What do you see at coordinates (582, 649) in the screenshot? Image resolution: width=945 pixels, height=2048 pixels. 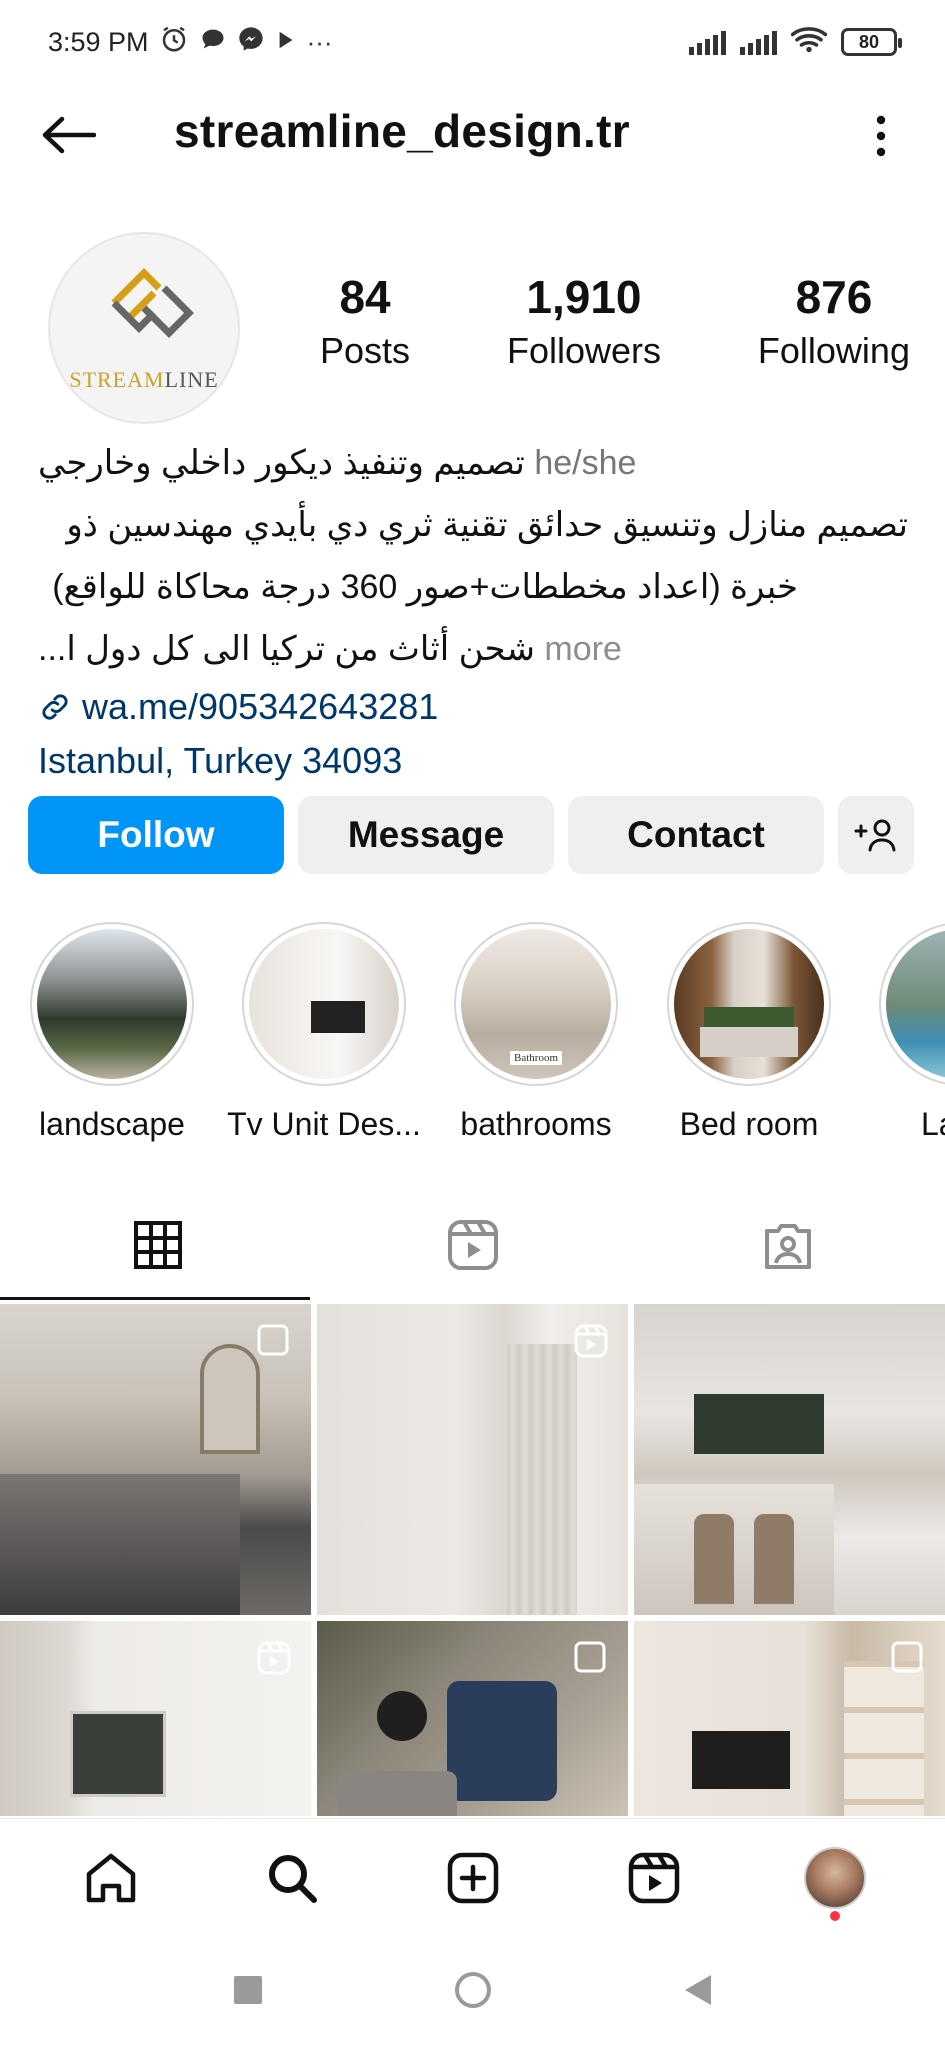 I see `bio-more-link: more` at bounding box center [582, 649].